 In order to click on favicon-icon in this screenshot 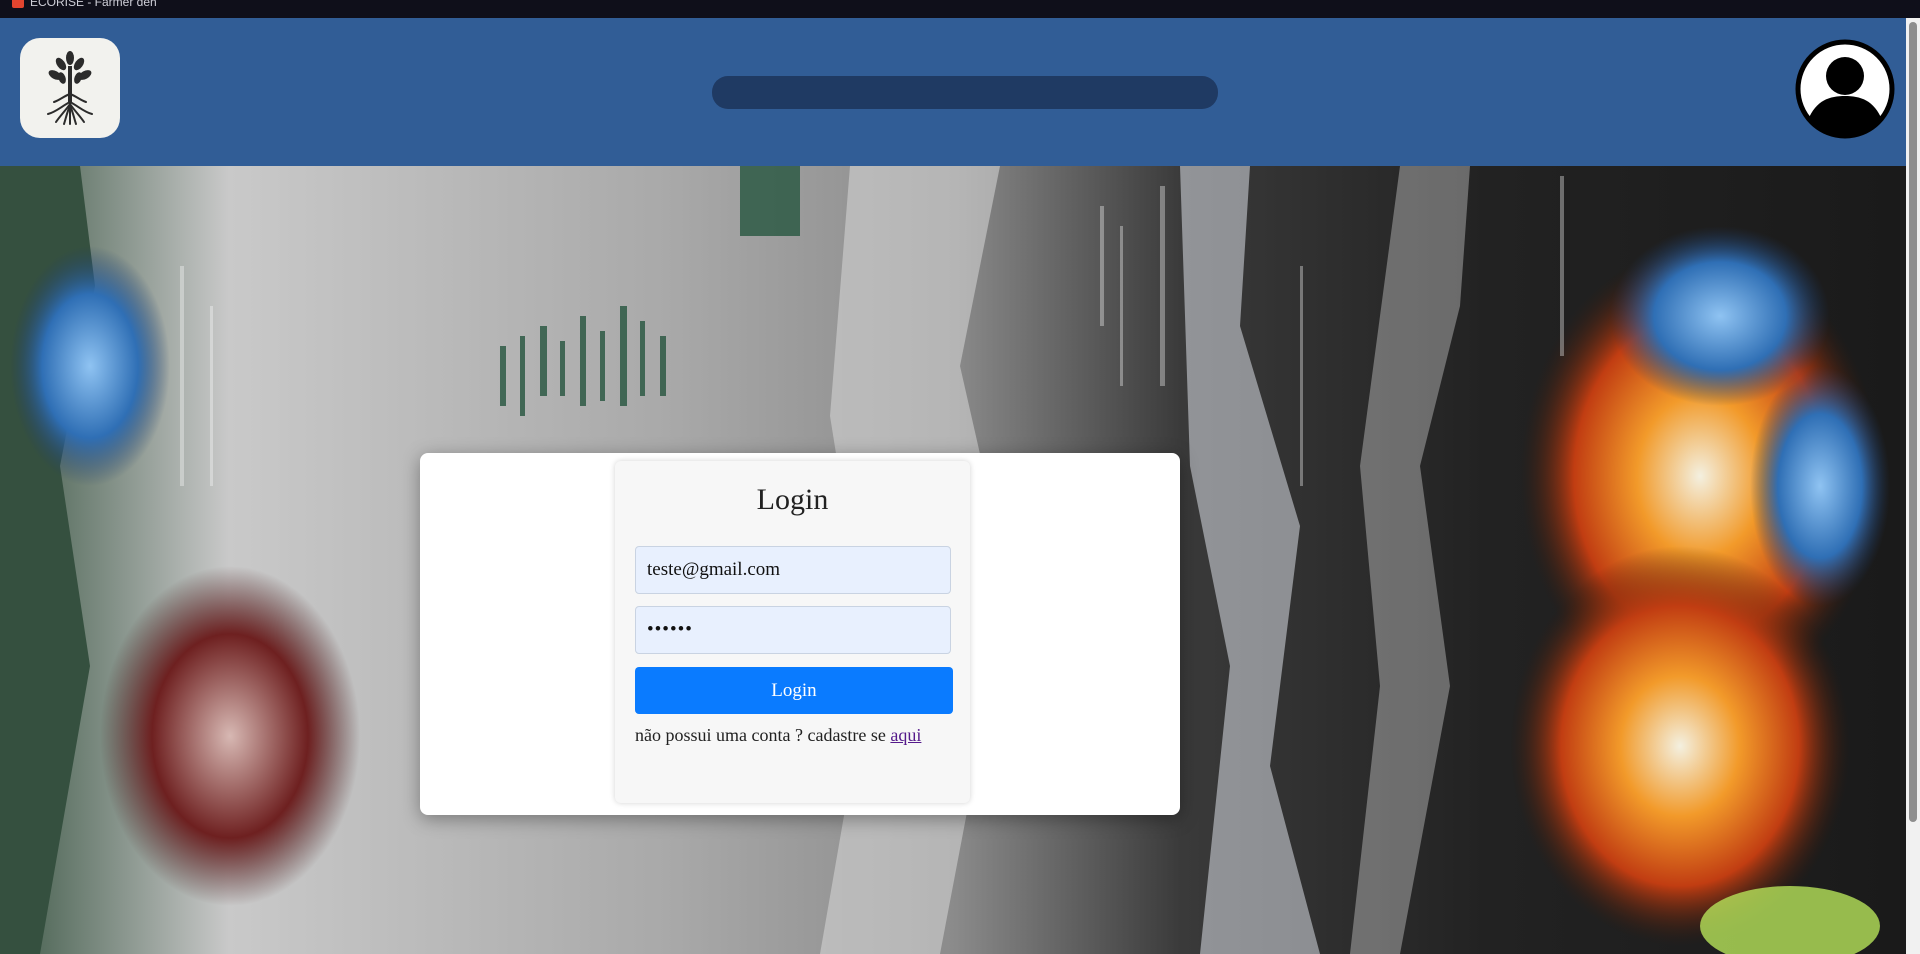, I will do `click(18, 4)`.